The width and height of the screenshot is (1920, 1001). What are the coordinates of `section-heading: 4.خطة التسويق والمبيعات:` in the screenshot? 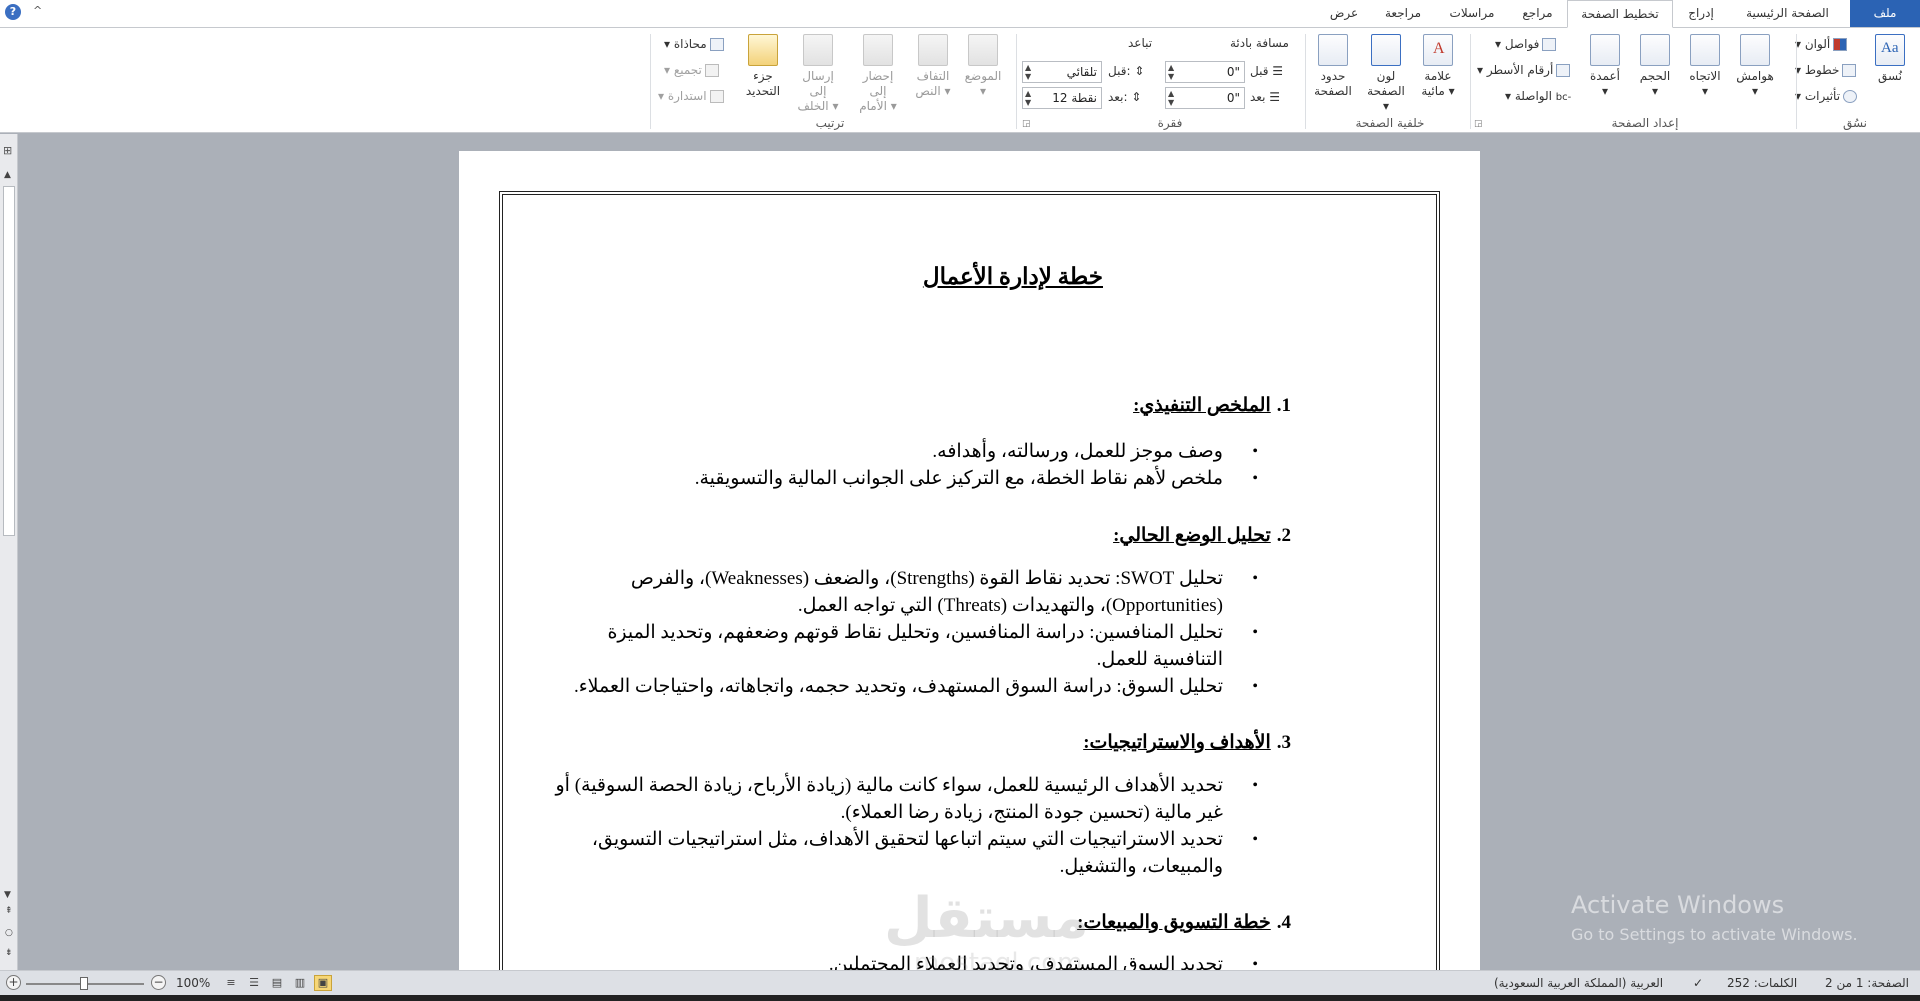 It's located at (1184, 922).